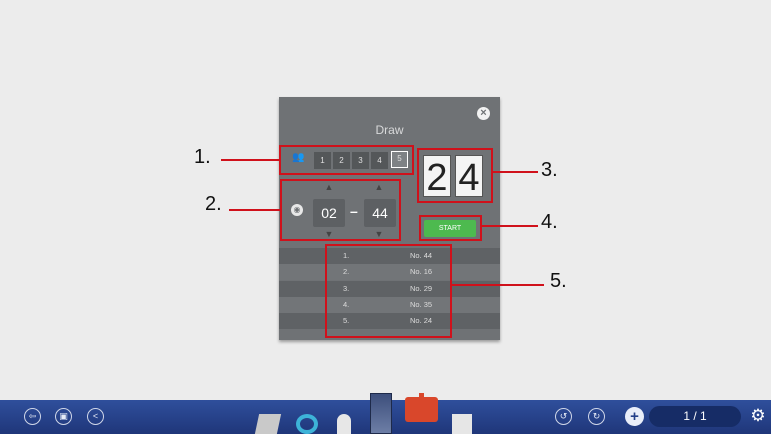  Describe the element at coordinates (462, 424) in the screenshot. I see `document-icon` at that location.